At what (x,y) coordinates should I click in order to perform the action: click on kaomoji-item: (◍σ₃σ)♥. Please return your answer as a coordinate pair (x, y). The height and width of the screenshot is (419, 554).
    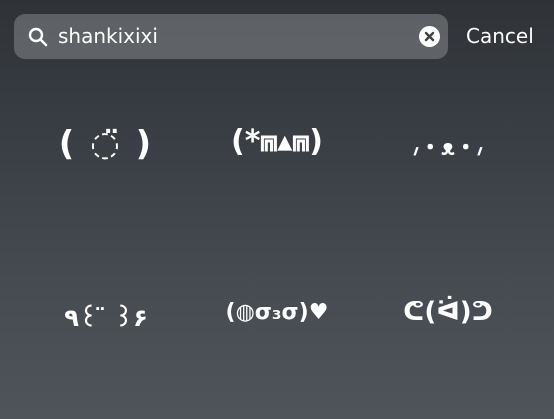
    Looking at the image, I should click on (277, 312).